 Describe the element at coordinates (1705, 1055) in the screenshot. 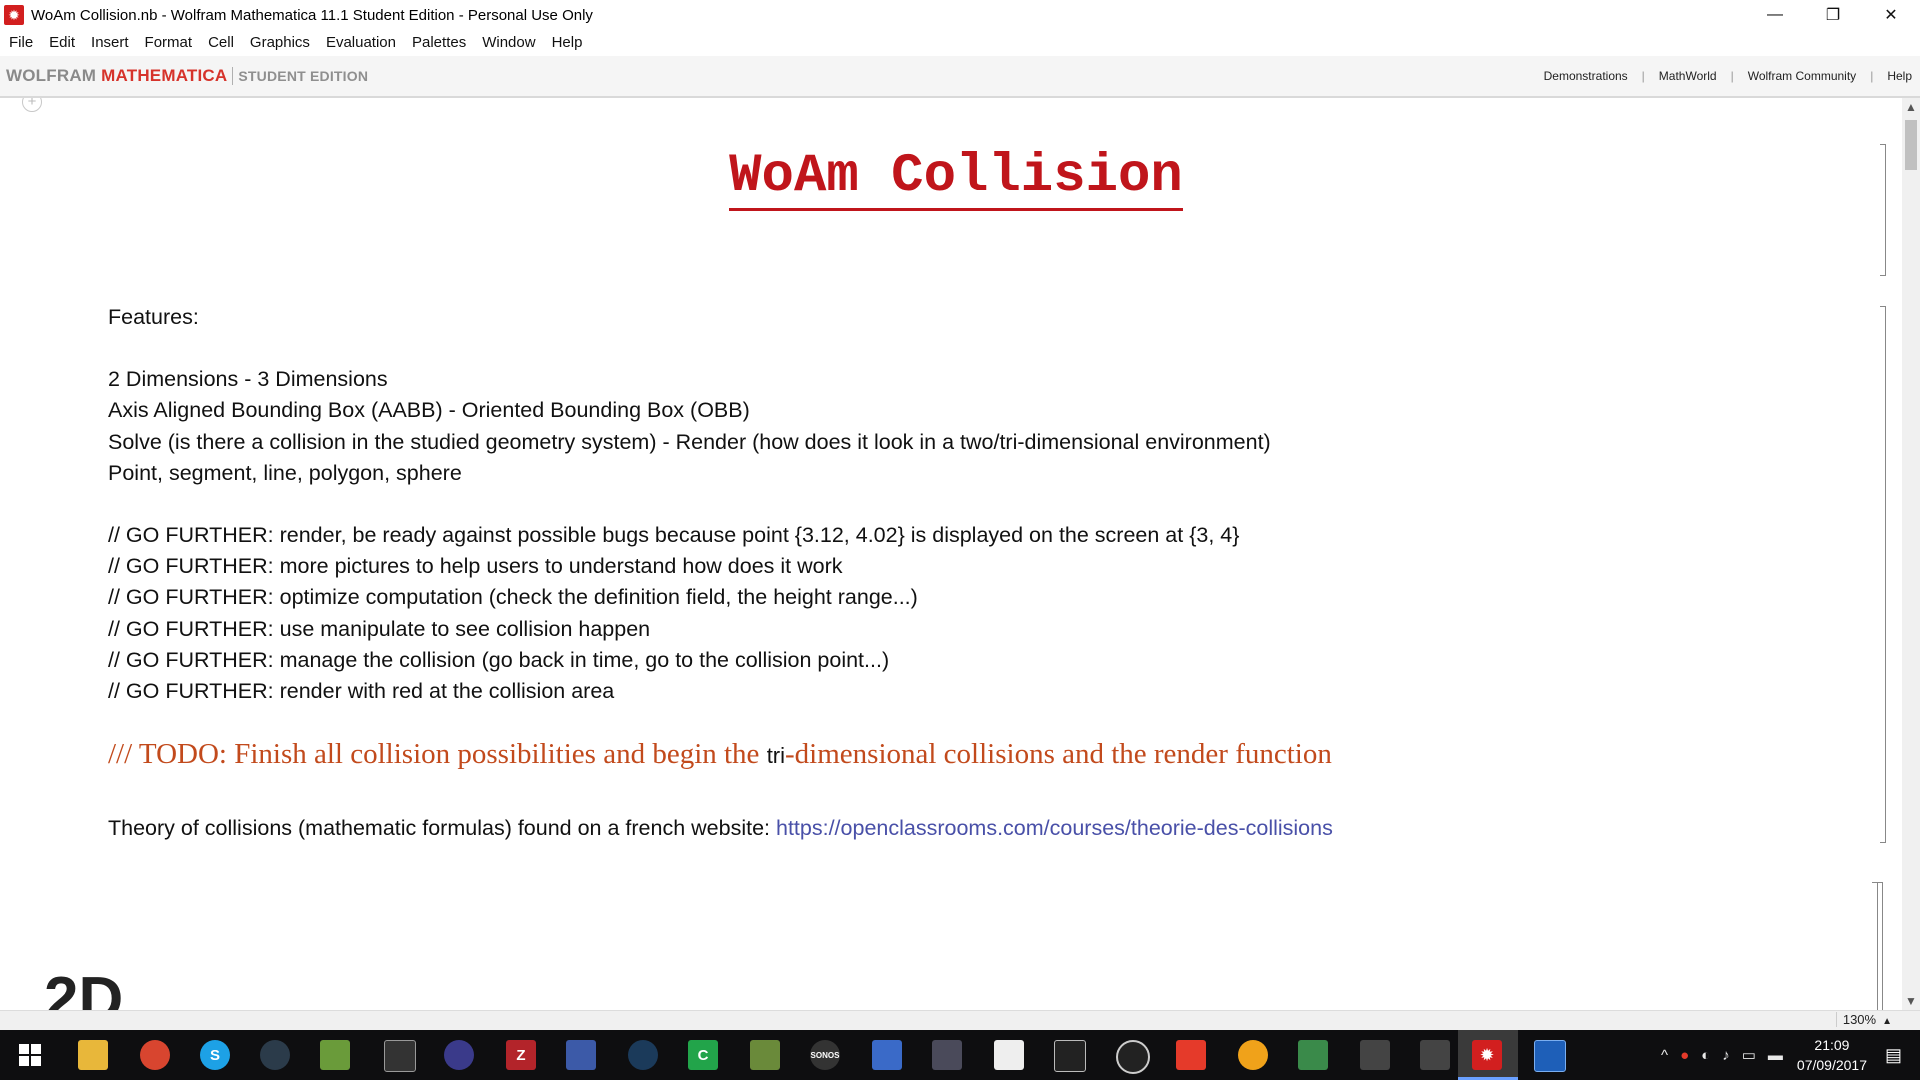

I see `headset-icon: ◐` at that location.